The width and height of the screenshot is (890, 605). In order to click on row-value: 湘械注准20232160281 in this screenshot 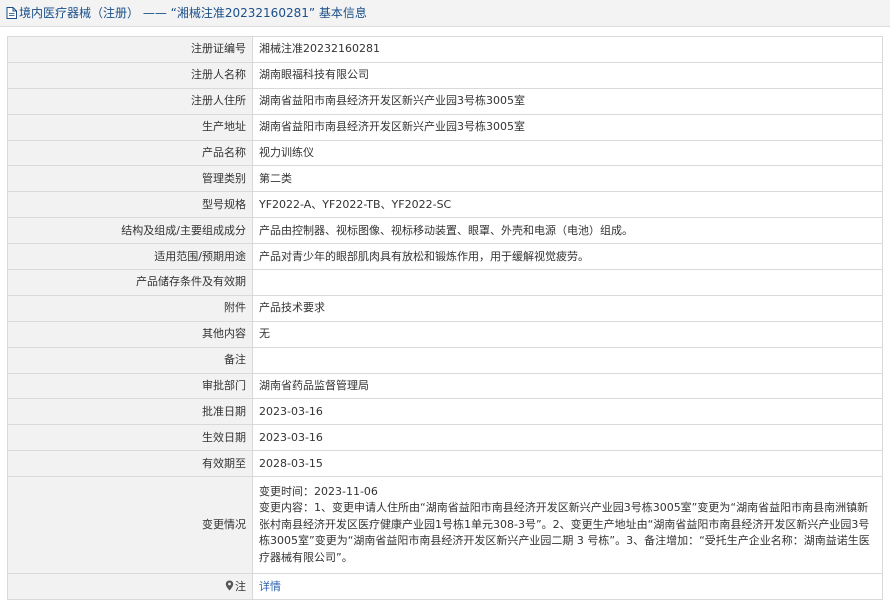, I will do `click(567, 49)`.